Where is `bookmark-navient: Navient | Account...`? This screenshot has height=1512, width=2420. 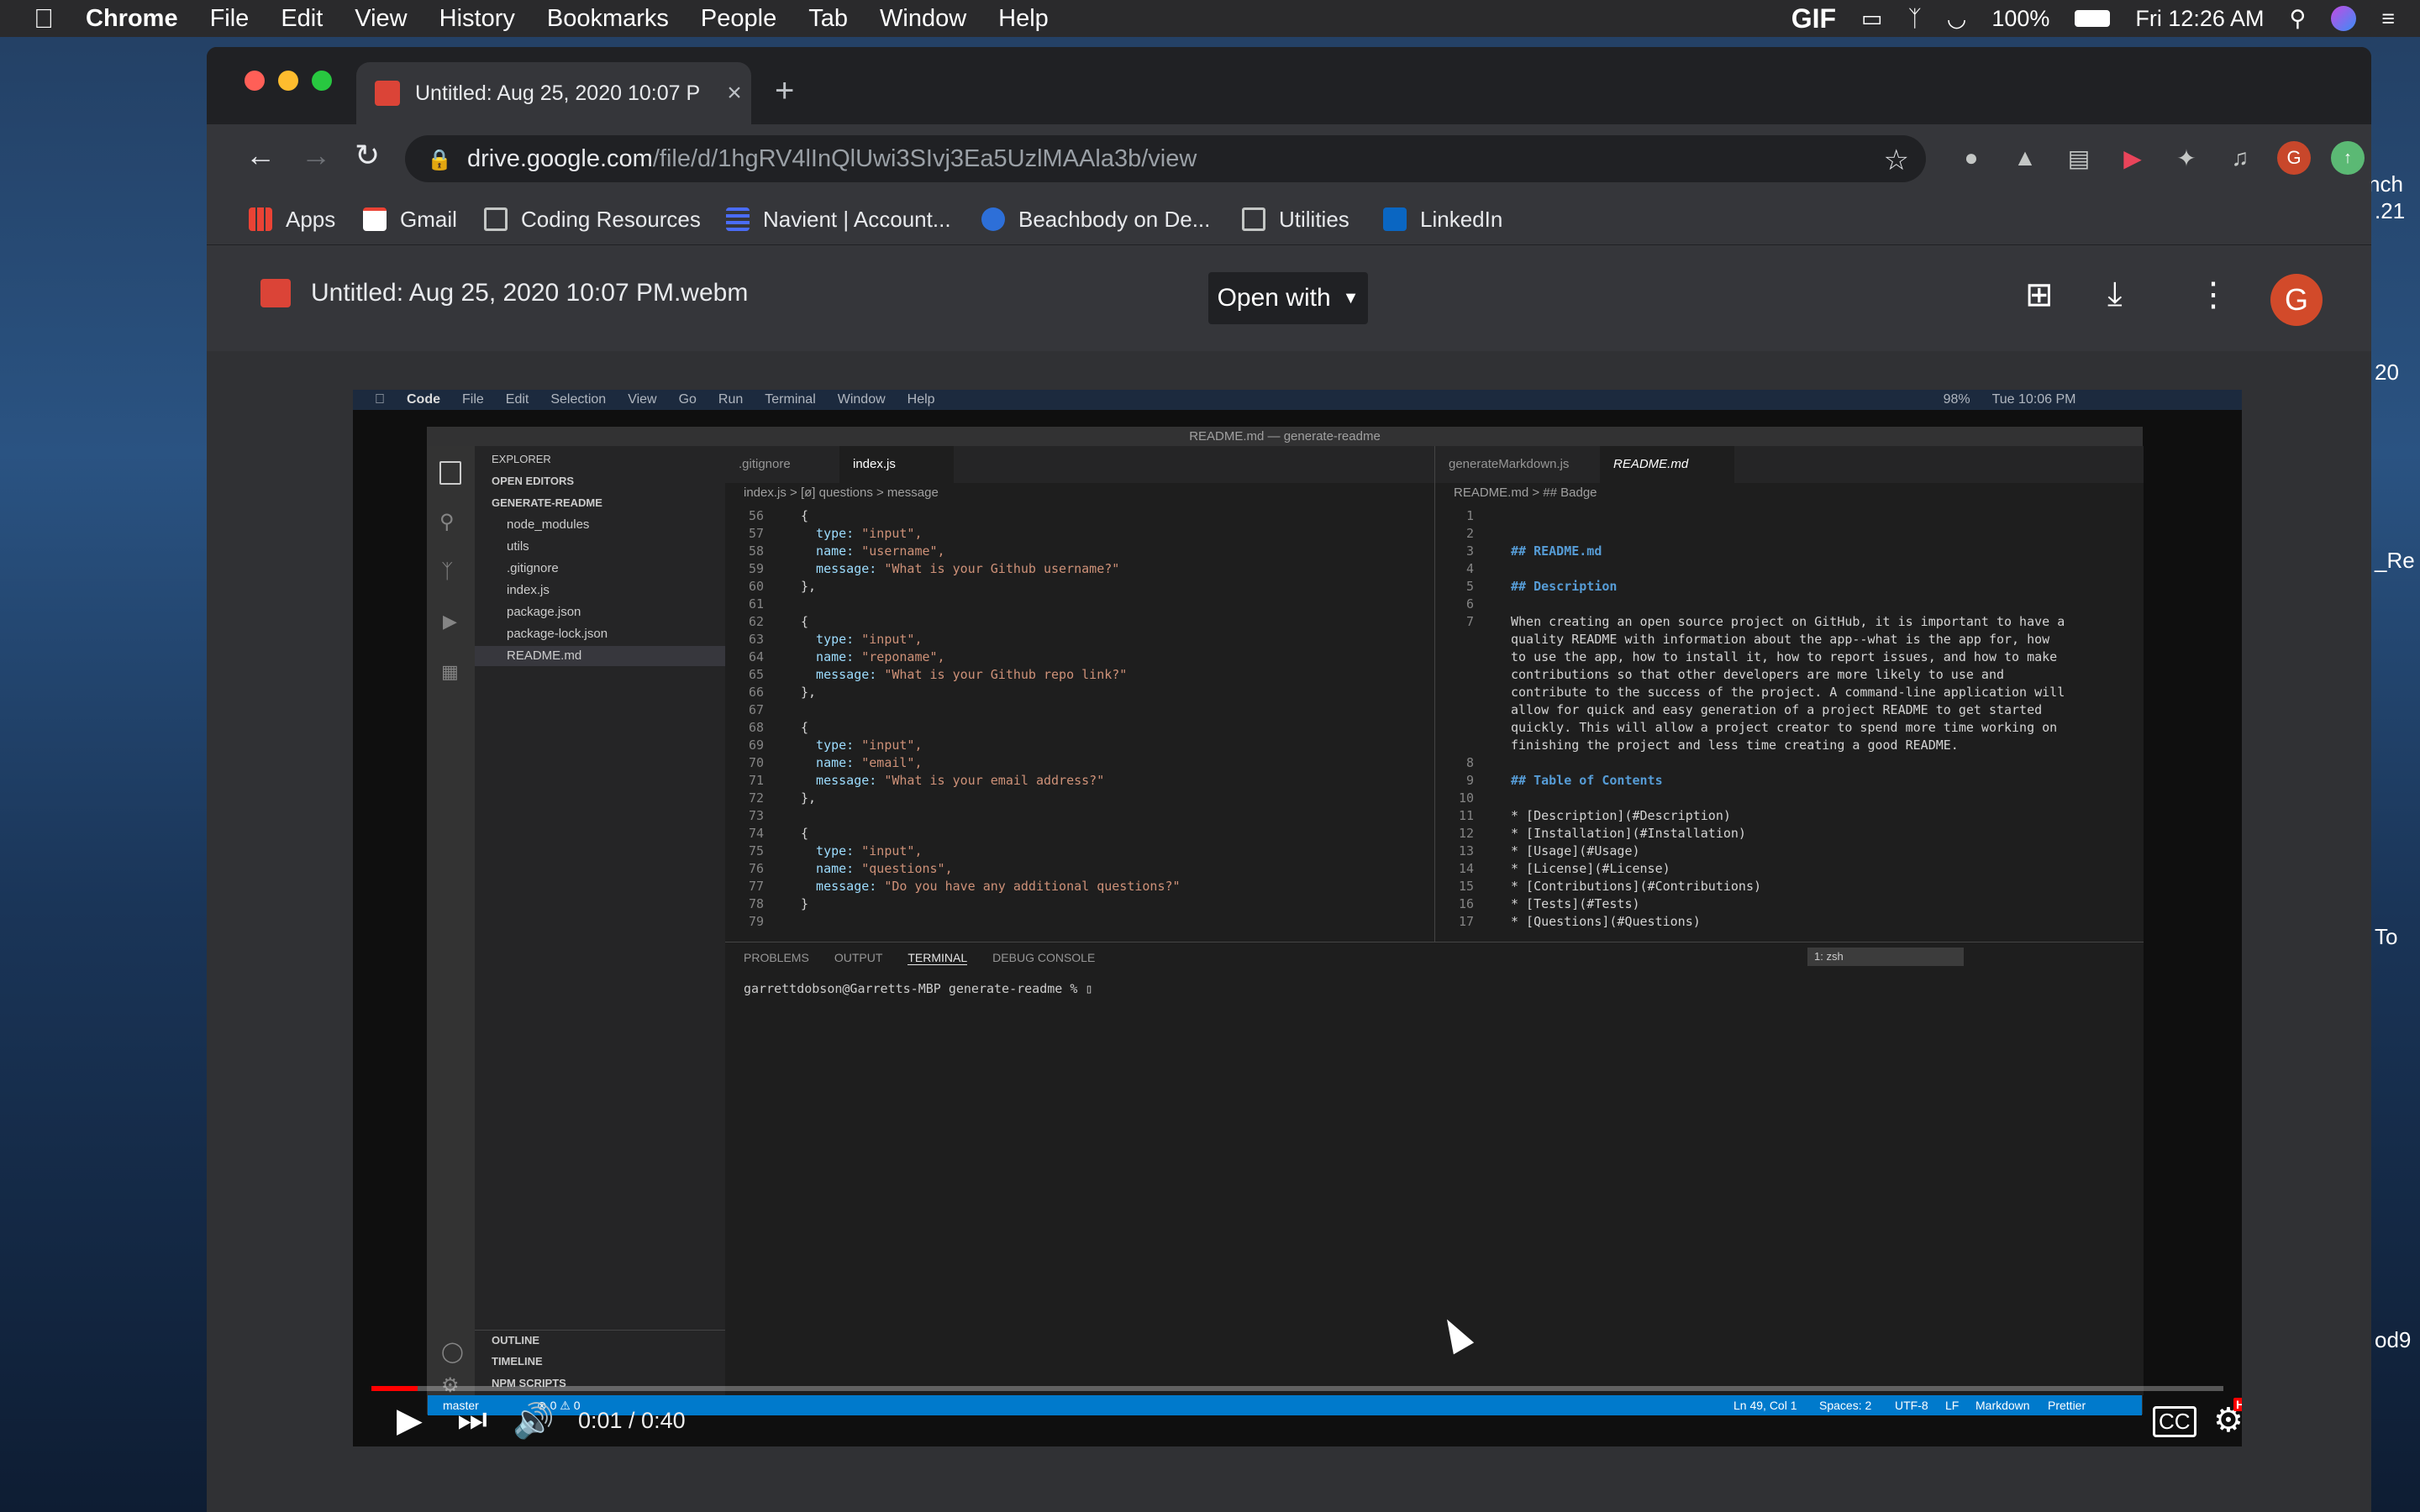 bookmark-navient: Navient | Account... is located at coordinates (839, 219).